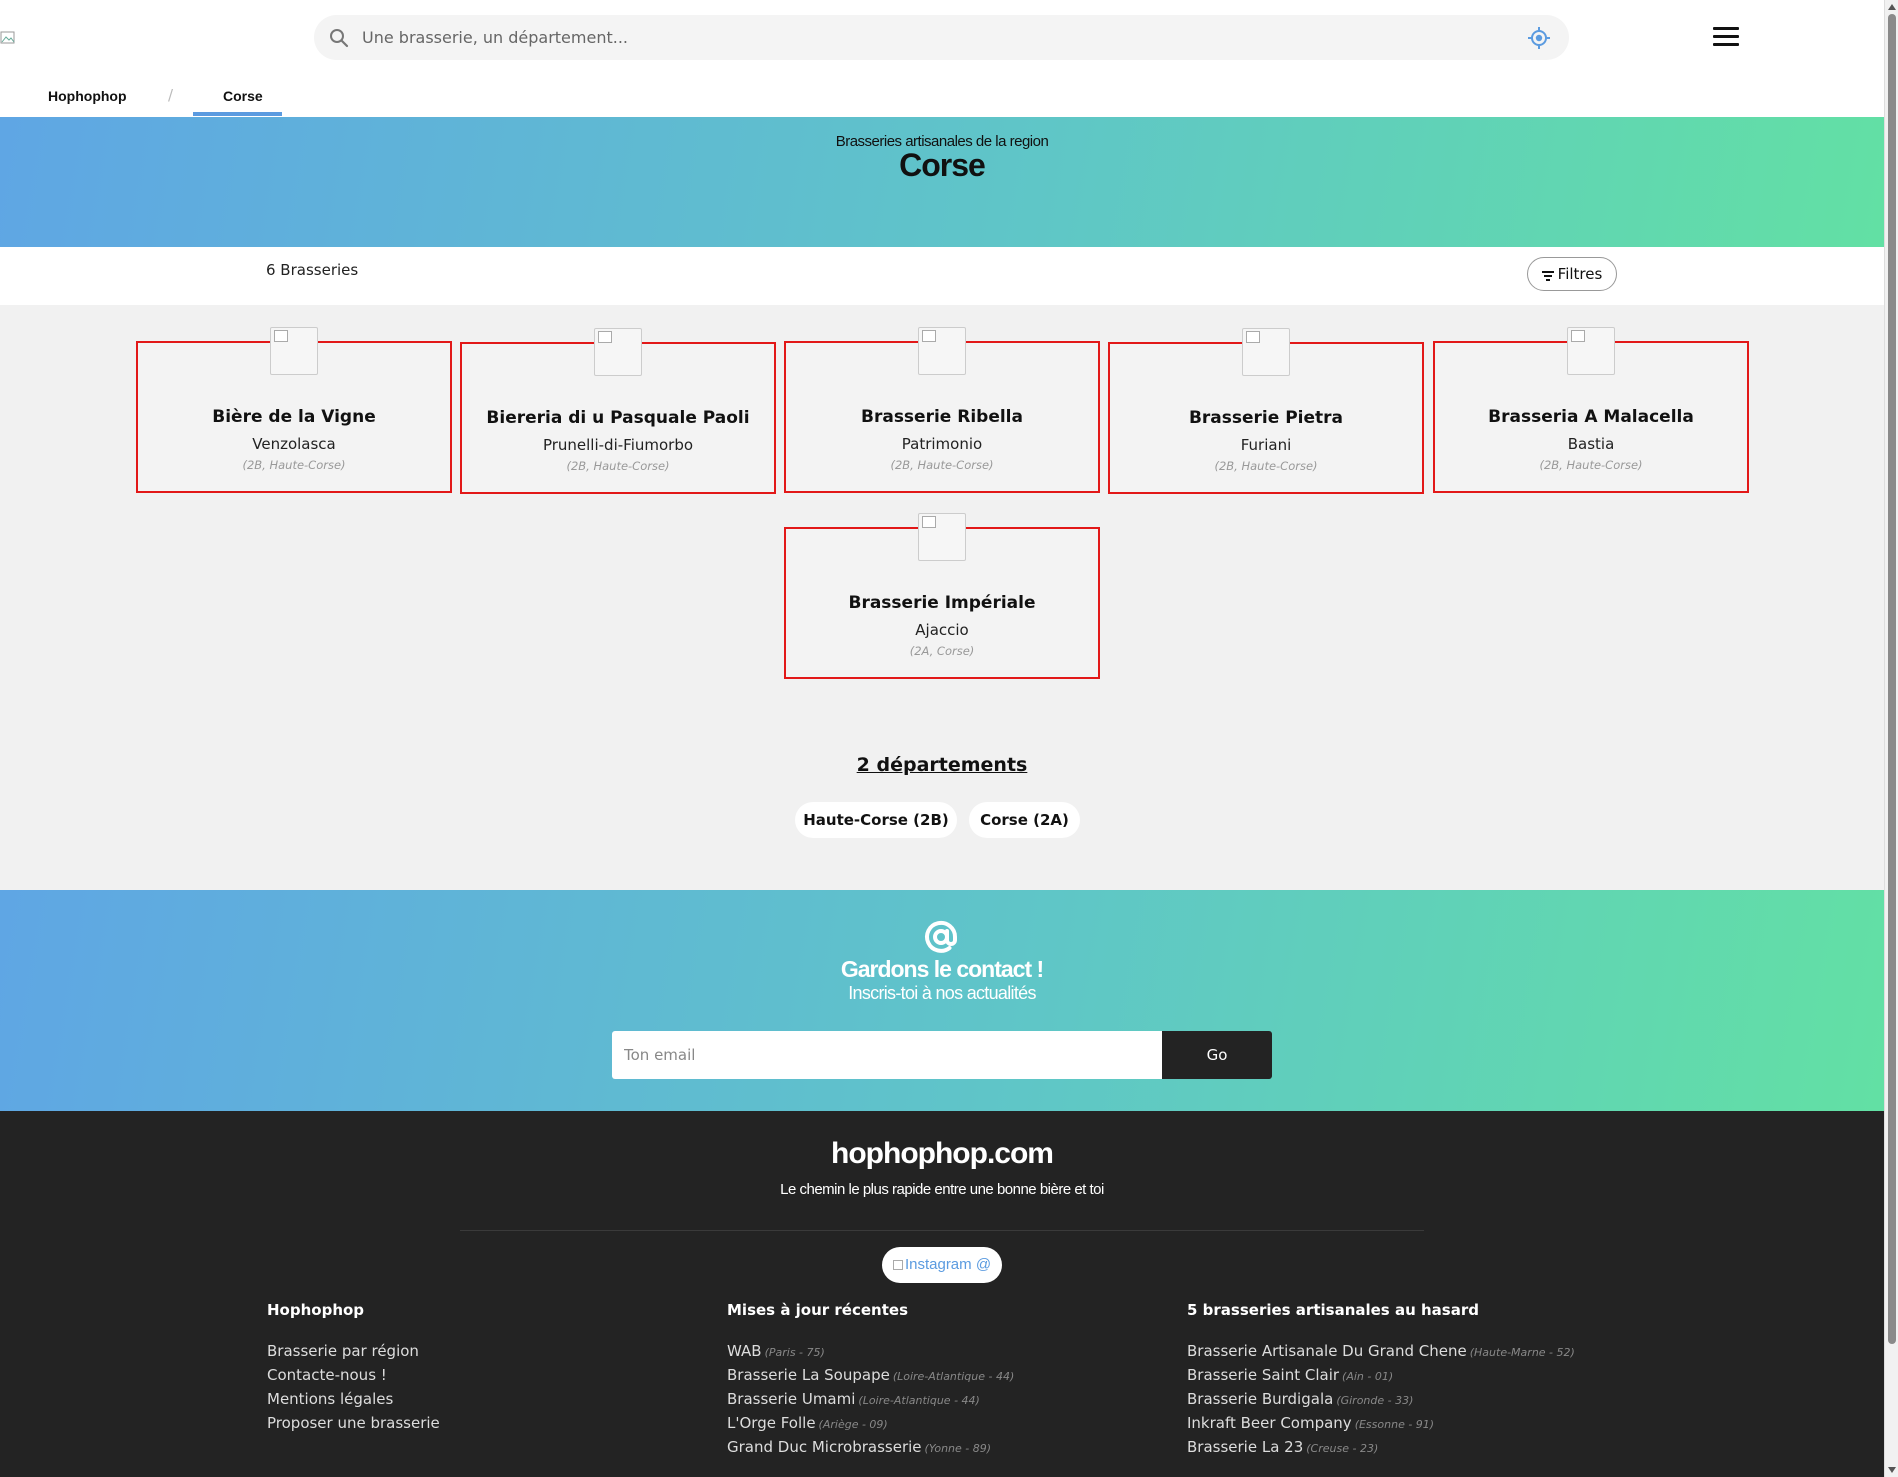 This screenshot has width=1898, height=1477. Describe the element at coordinates (1245, 1447) in the screenshot. I see `footer-brewery-name: Brasserie La 23` at that location.